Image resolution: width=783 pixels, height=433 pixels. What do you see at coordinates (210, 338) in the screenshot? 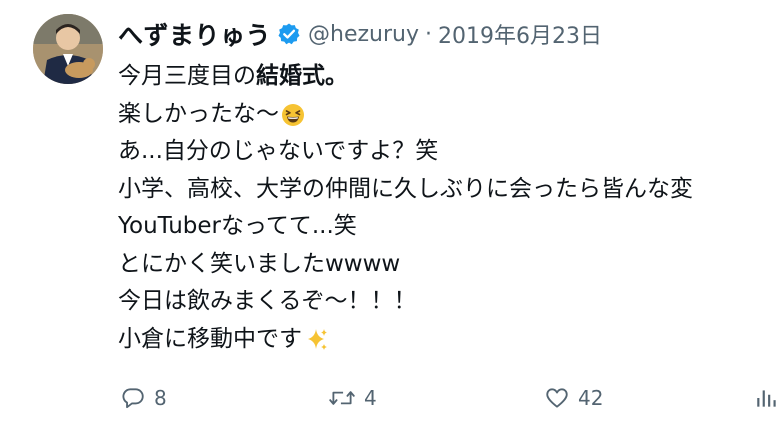
I see `tweet-line-text: 小倉に移動中です` at bounding box center [210, 338].